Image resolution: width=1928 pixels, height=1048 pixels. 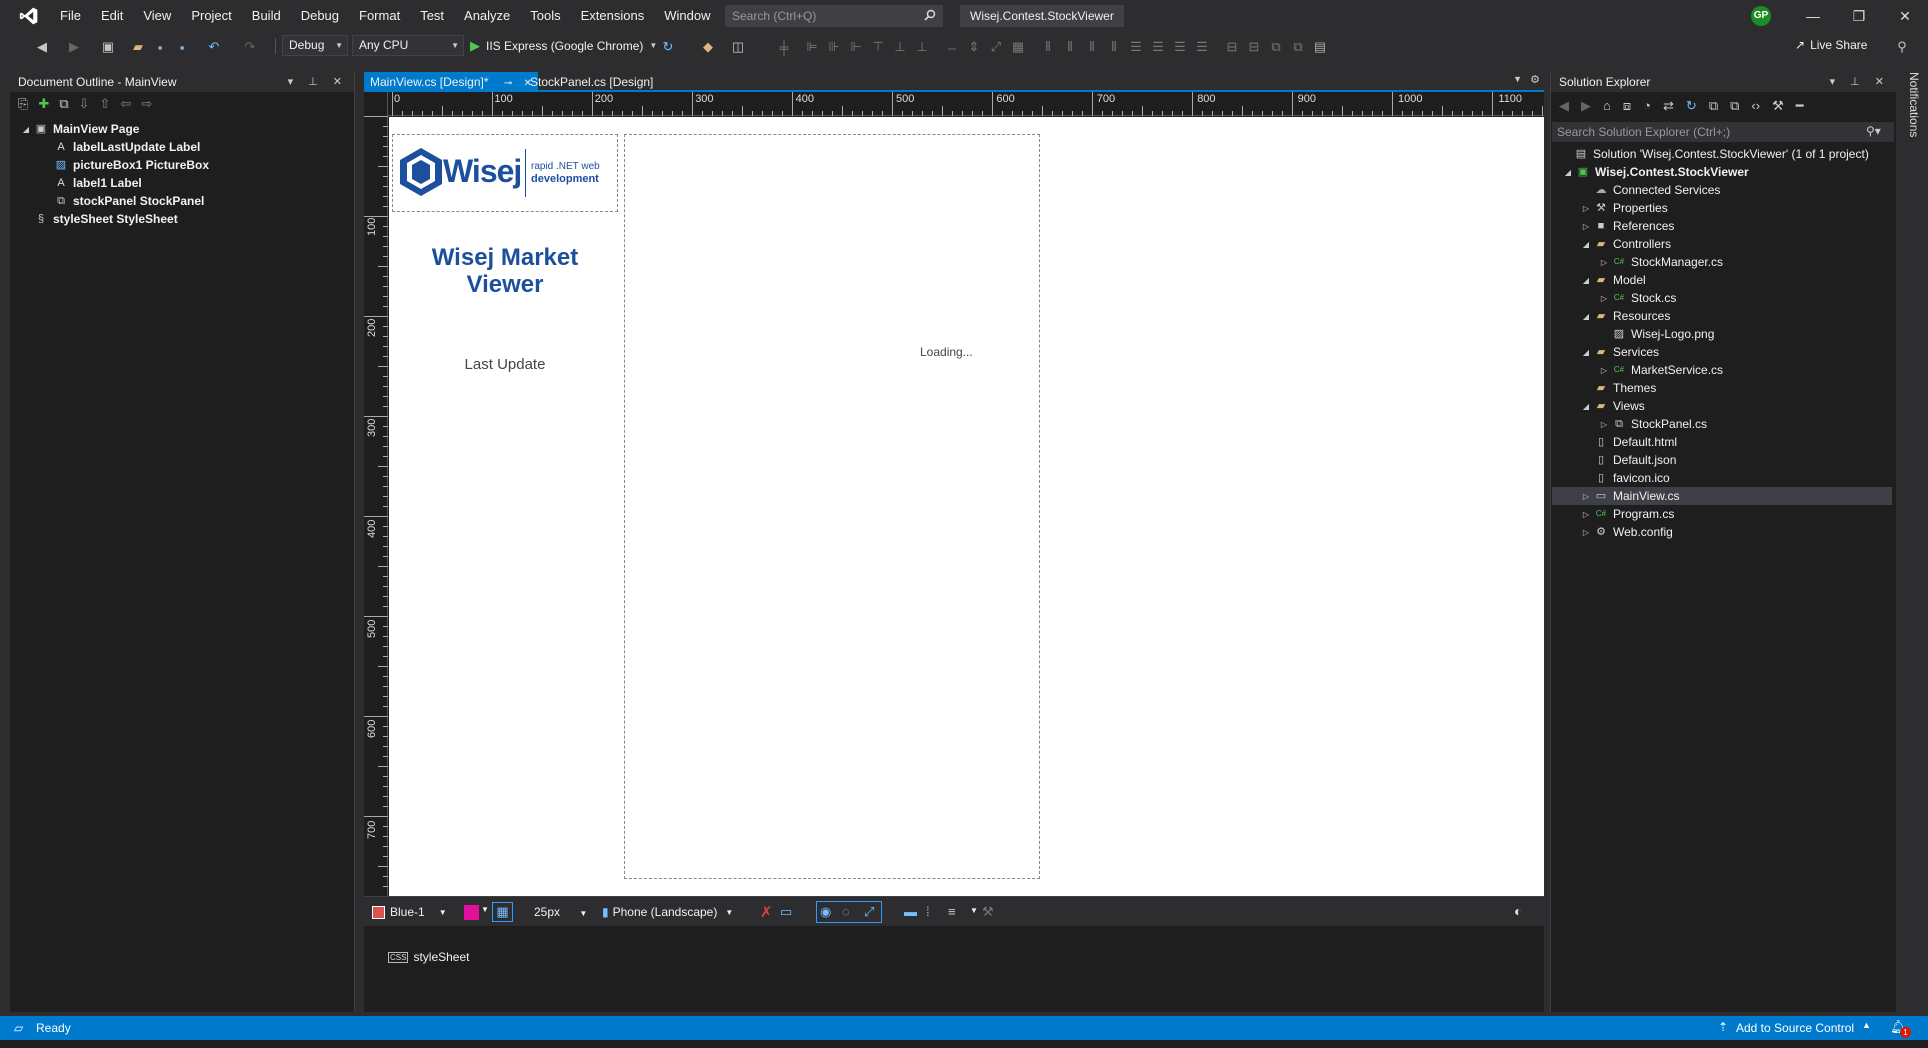 What do you see at coordinates (42, 47) in the screenshot?
I see `back-icon: ◀` at bounding box center [42, 47].